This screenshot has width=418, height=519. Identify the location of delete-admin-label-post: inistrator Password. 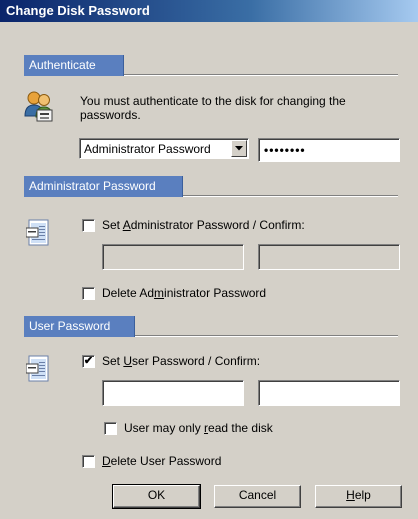
(215, 293).